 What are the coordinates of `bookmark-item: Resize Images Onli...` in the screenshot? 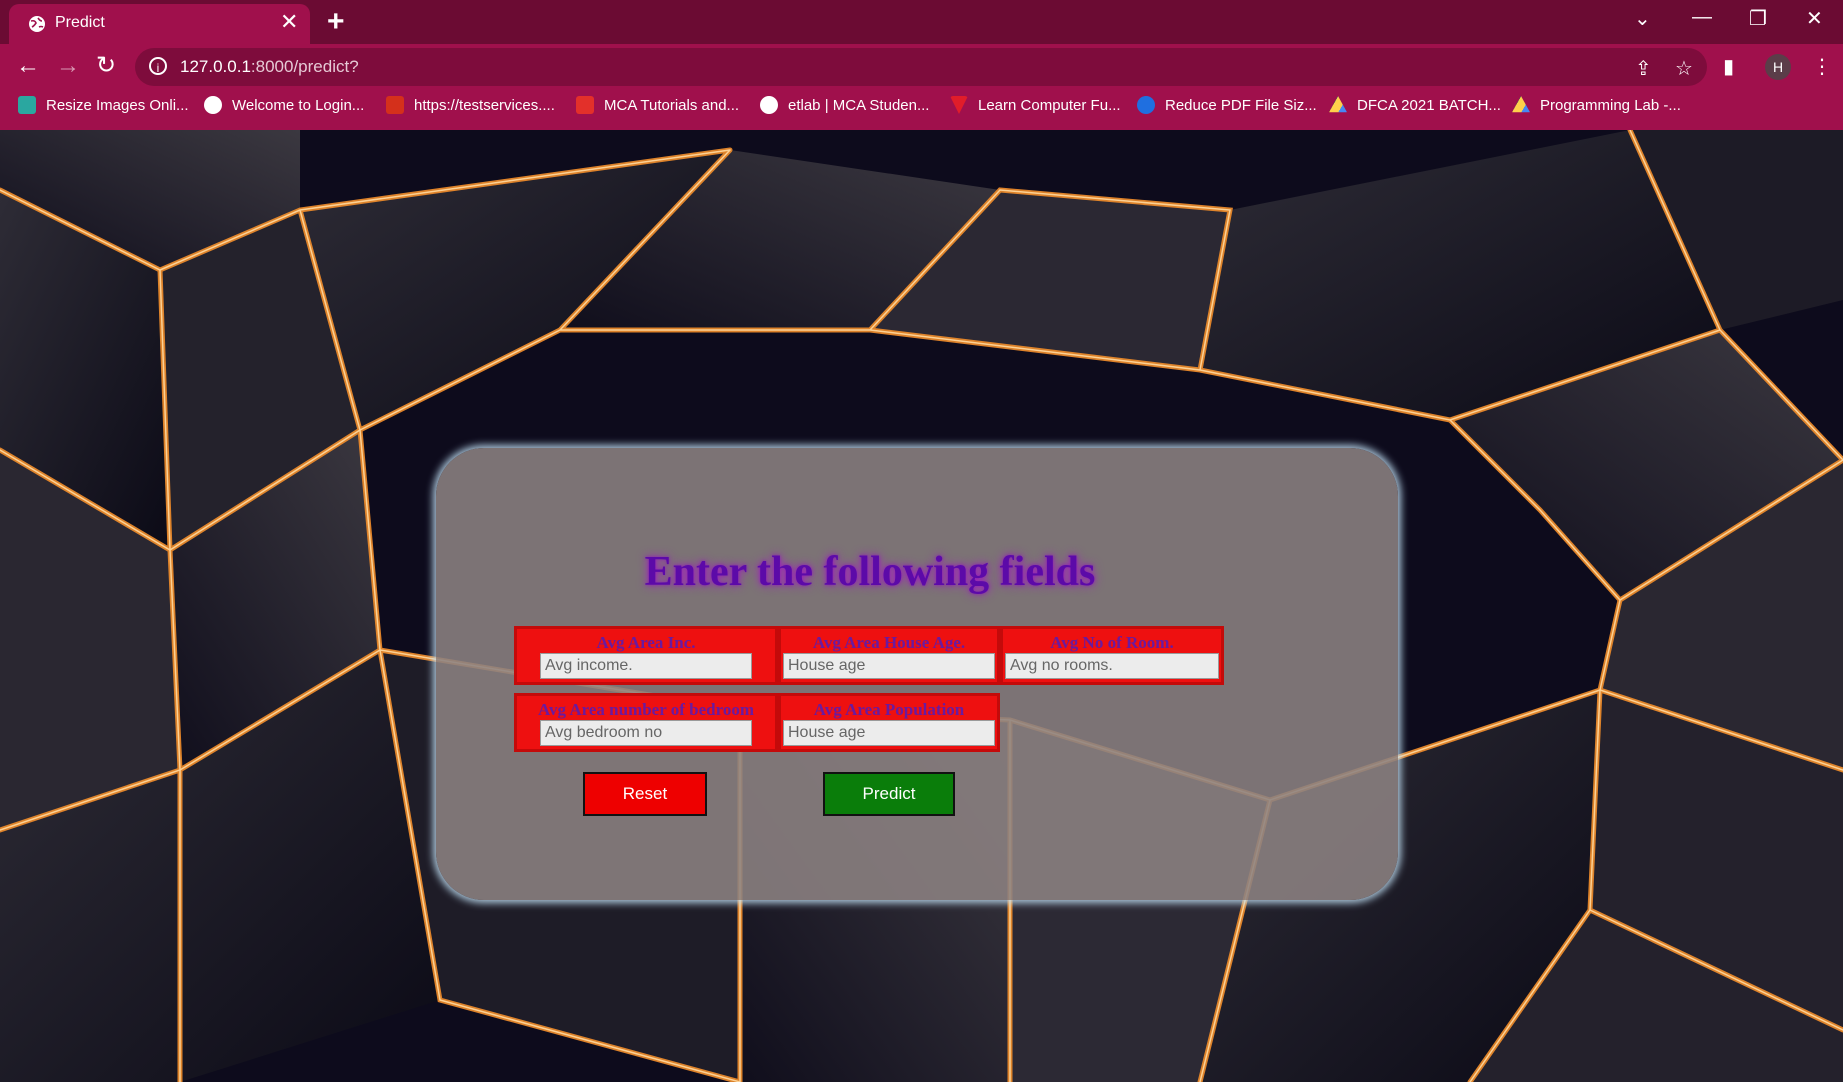 It's located at (103, 105).